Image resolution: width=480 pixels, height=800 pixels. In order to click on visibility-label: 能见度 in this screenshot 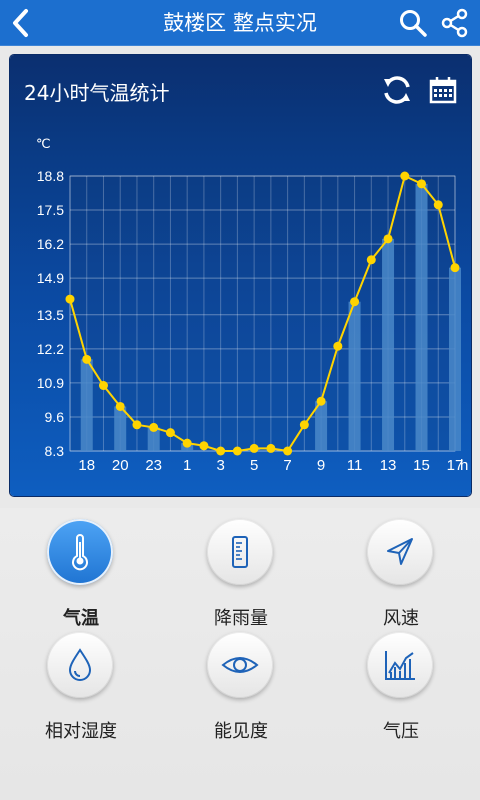, I will do `click(241, 731)`.